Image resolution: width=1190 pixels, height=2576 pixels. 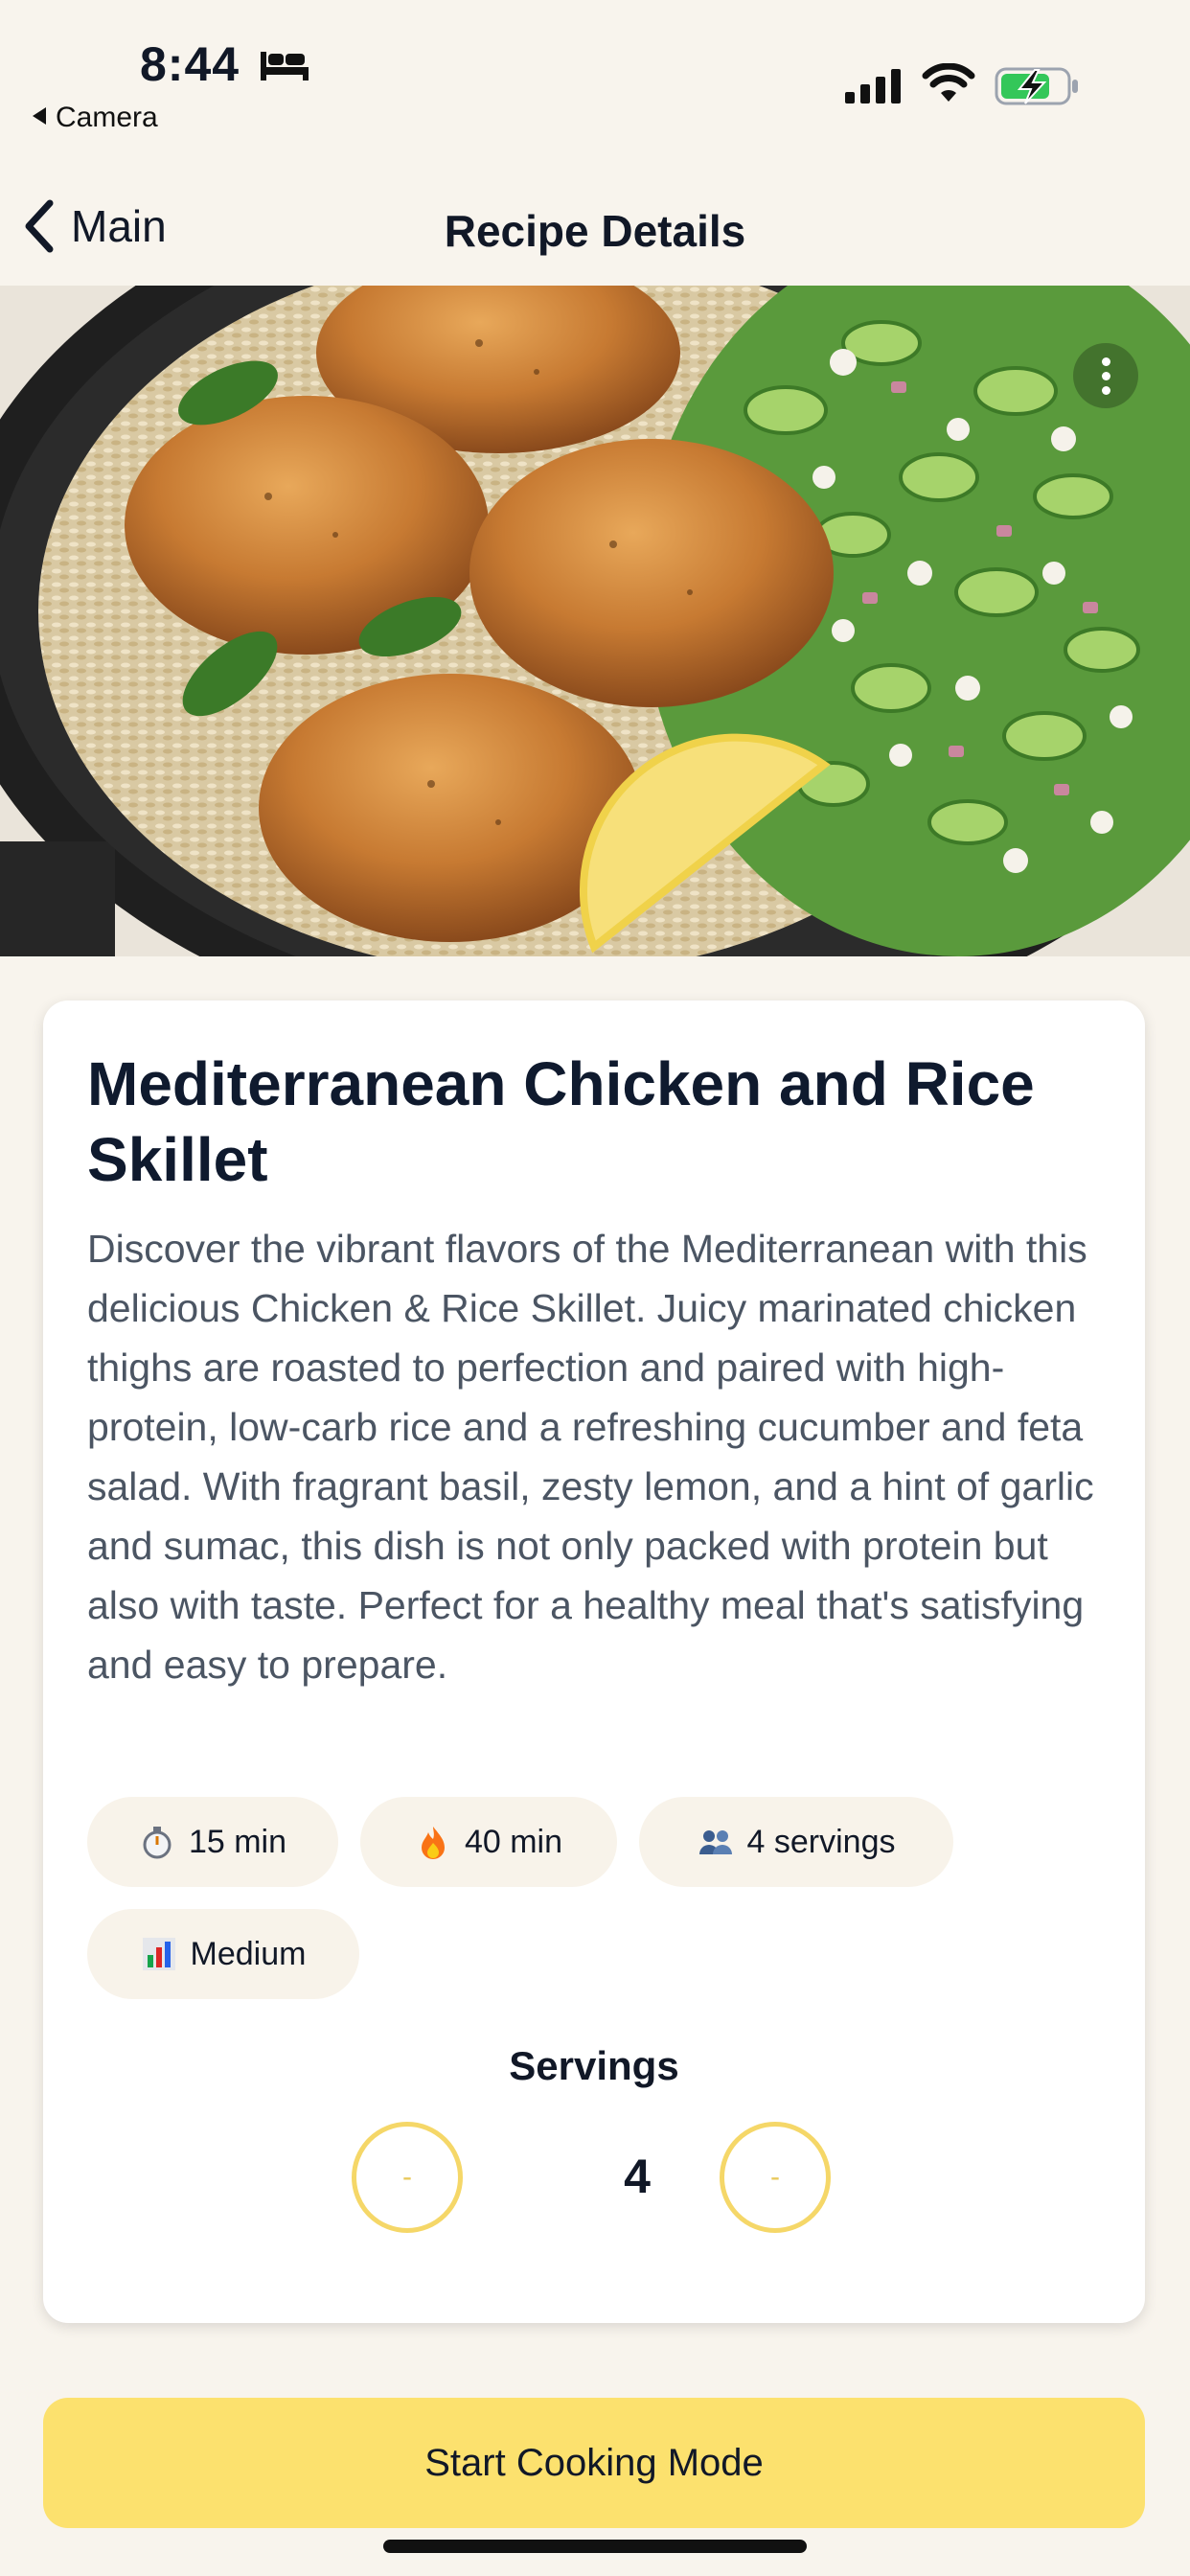 I want to click on difficulty-chip: Medium, so click(x=223, y=1954).